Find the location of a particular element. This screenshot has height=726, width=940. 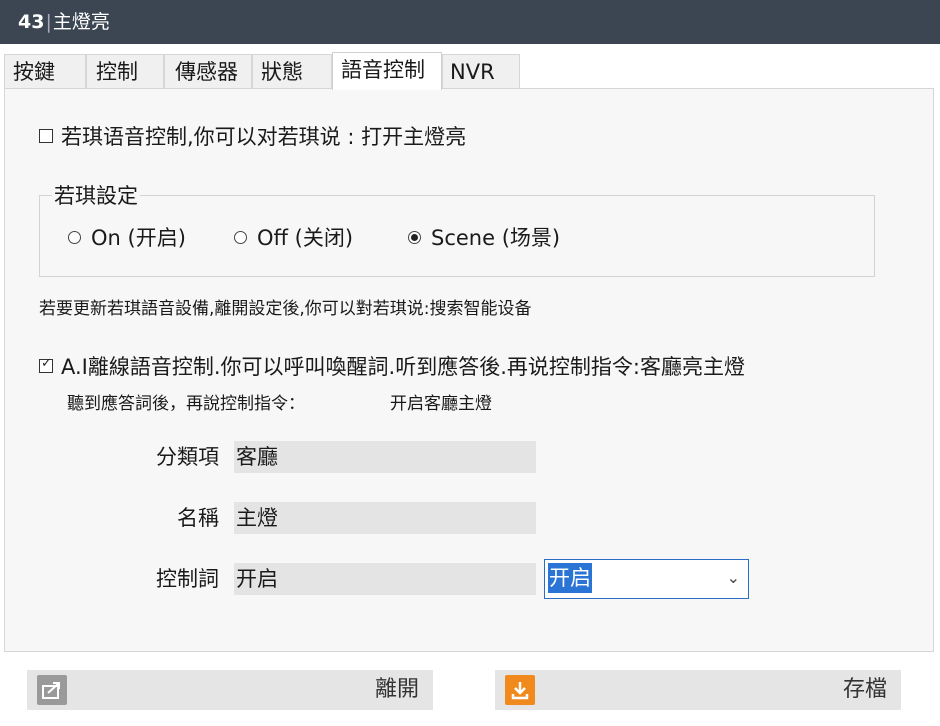

checkbox-unchecked-icon is located at coordinates (46, 136).